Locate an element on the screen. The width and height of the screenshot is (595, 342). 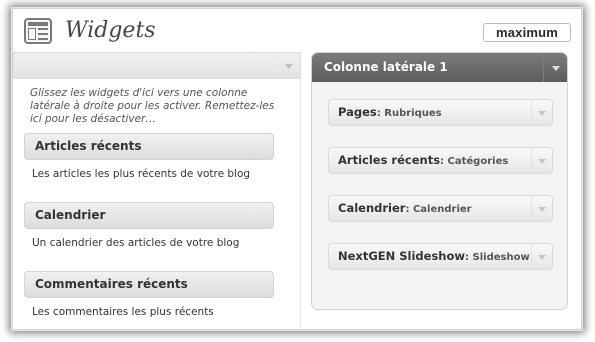
sidebar-header: Colonne latérale 1 is located at coordinates (439, 67).